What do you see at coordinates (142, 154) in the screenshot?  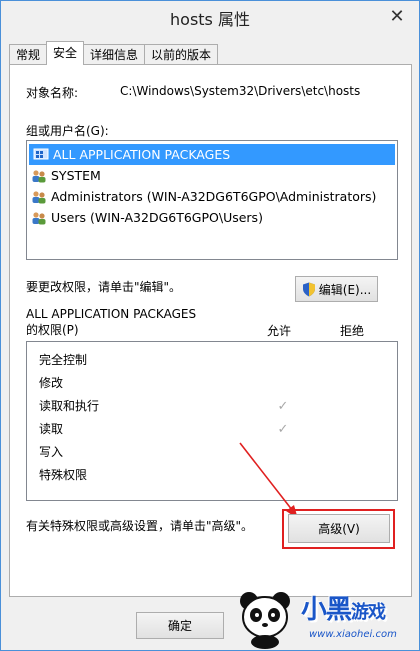 I see `list-item-label: ALL APPLICATION PACKAGES` at bounding box center [142, 154].